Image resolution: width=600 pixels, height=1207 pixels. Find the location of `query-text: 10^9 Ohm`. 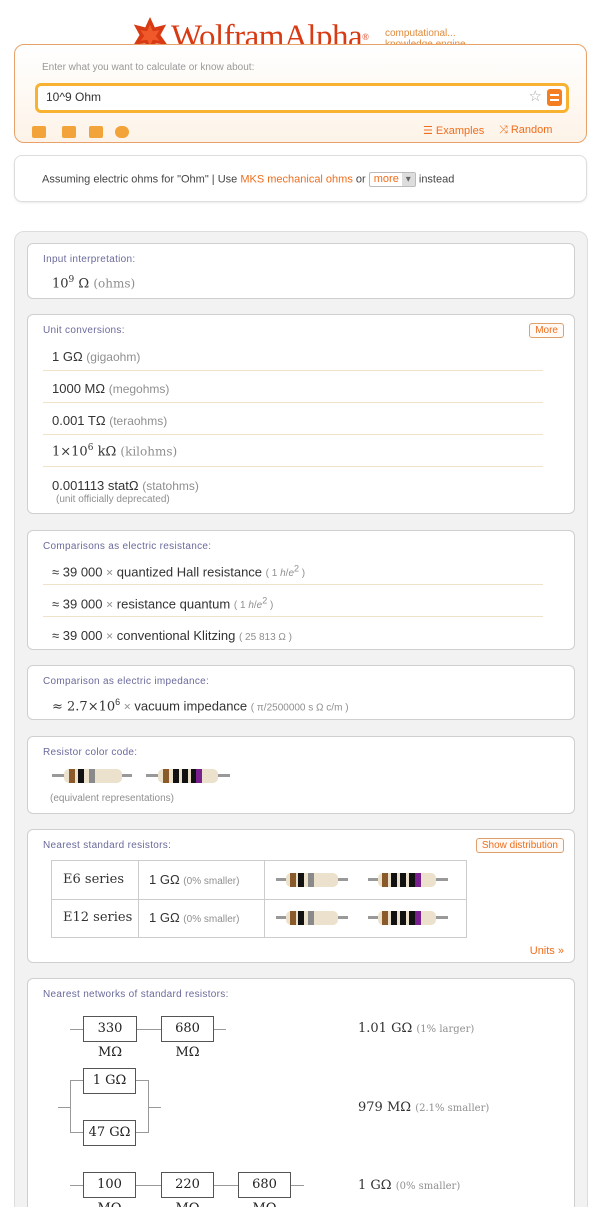

query-text: 10^9 Ohm is located at coordinates (73, 97).